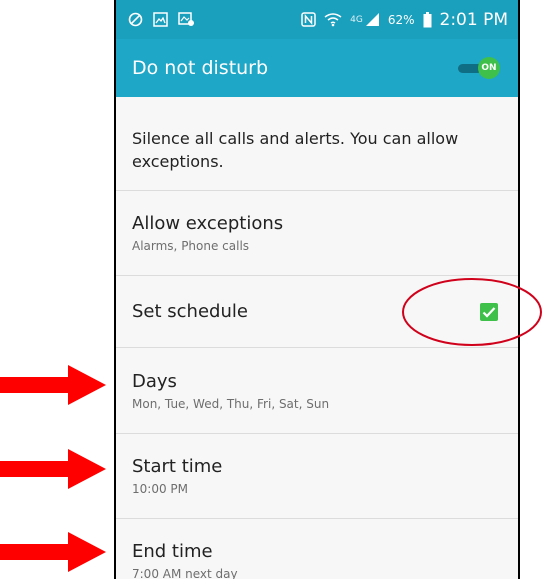 The width and height of the screenshot is (543, 579). I want to click on days-item: Days Mon, Tue, Wed, Thu, Fri, Sat, Sun, so click(317, 391).